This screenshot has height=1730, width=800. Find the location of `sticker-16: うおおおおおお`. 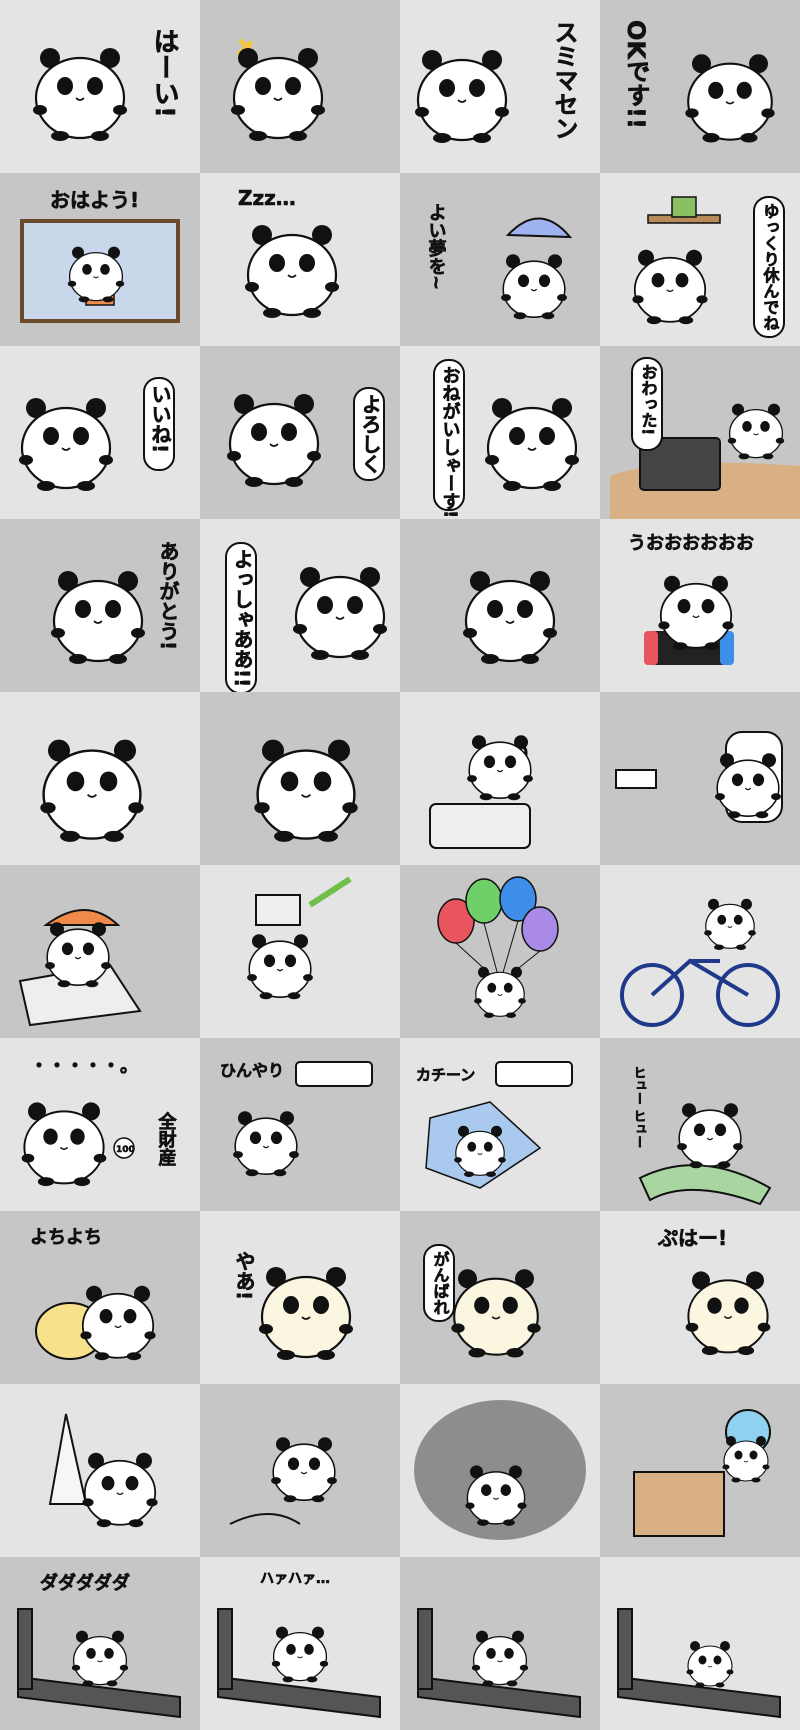

sticker-16: うおおおおおお is located at coordinates (700, 605).